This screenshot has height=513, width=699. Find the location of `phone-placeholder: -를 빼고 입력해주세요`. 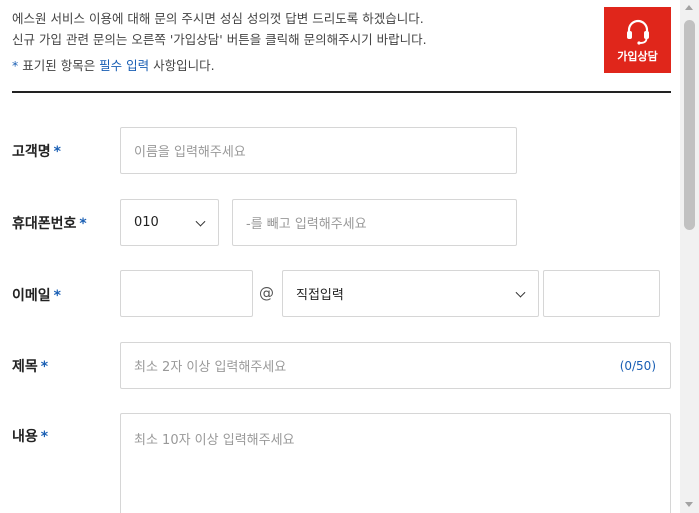

phone-placeholder: -를 빼고 입력해주세요 is located at coordinates (306, 224).